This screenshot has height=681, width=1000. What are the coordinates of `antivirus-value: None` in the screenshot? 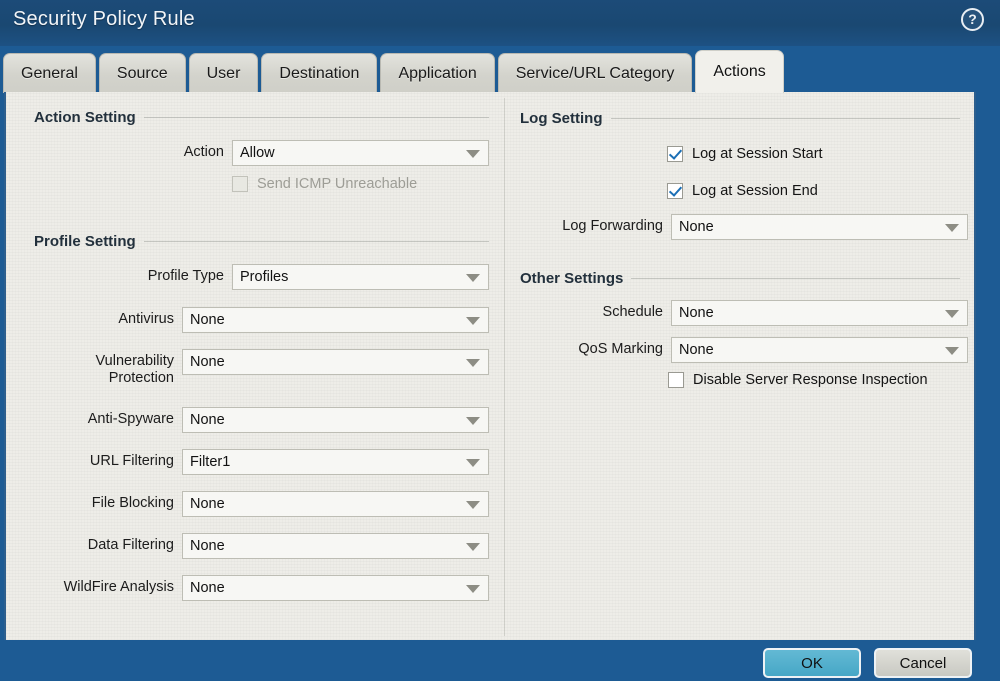 It's located at (207, 320).